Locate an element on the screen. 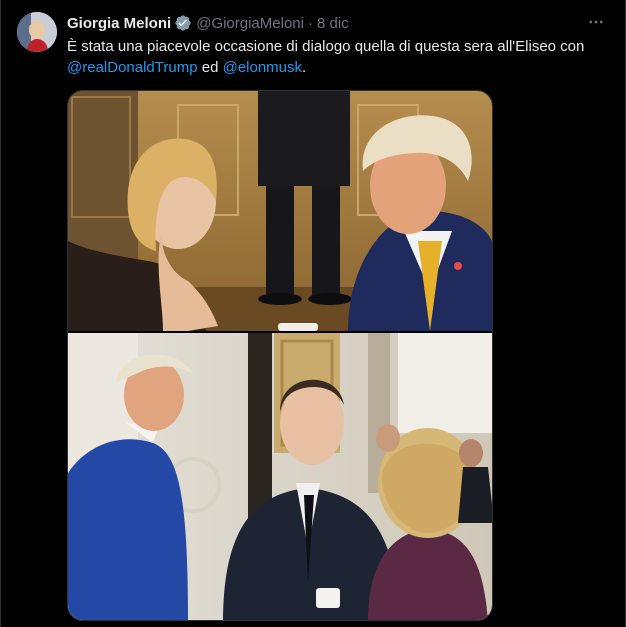 The height and width of the screenshot is (627, 626). author-name: Giorgia Meloni is located at coordinates (119, 23).